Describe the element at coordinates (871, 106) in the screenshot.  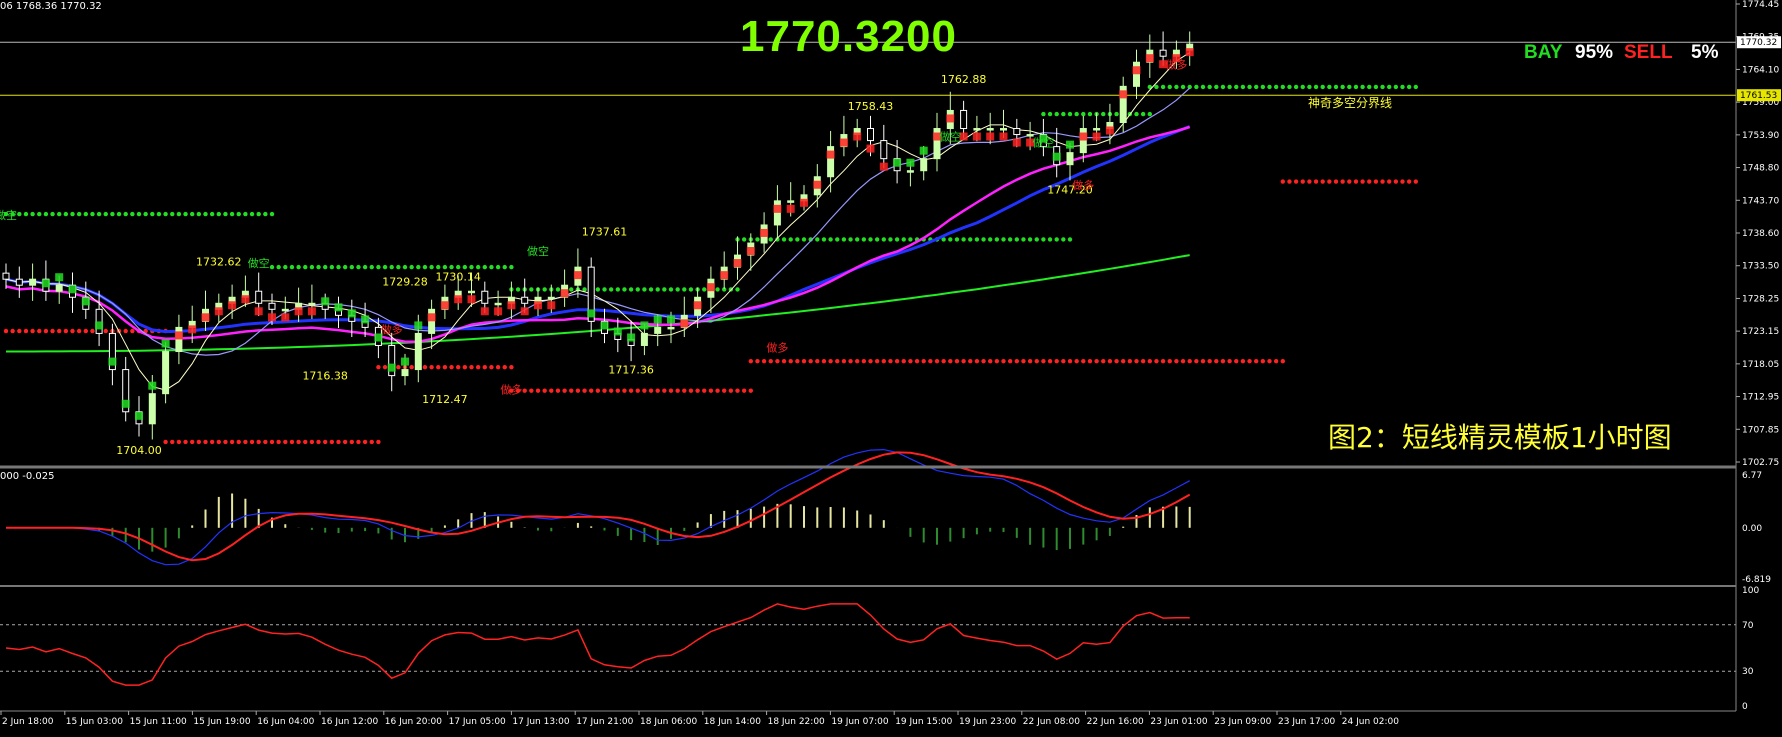
I see `price-annotation: 1758.43` at that location.